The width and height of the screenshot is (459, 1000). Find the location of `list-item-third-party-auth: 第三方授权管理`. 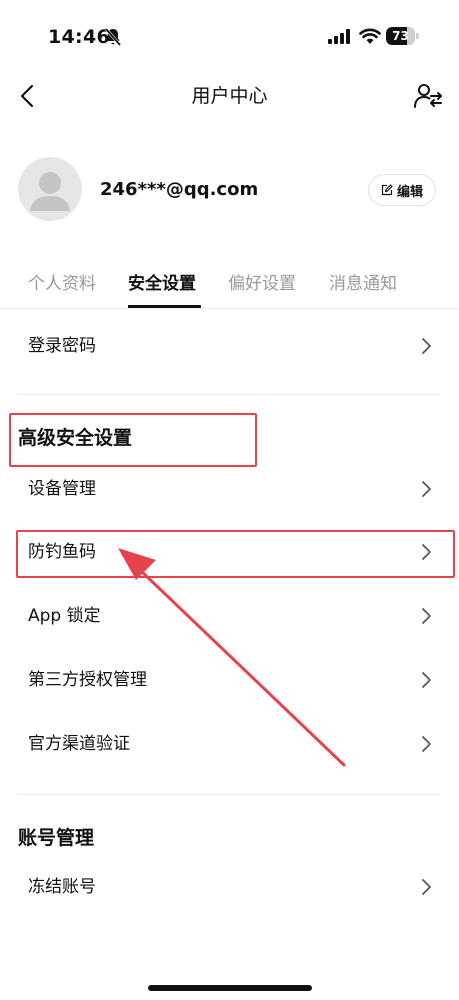

list-item-third-party-auth: 第三方授权管理 is located at coordinates (229, 680).